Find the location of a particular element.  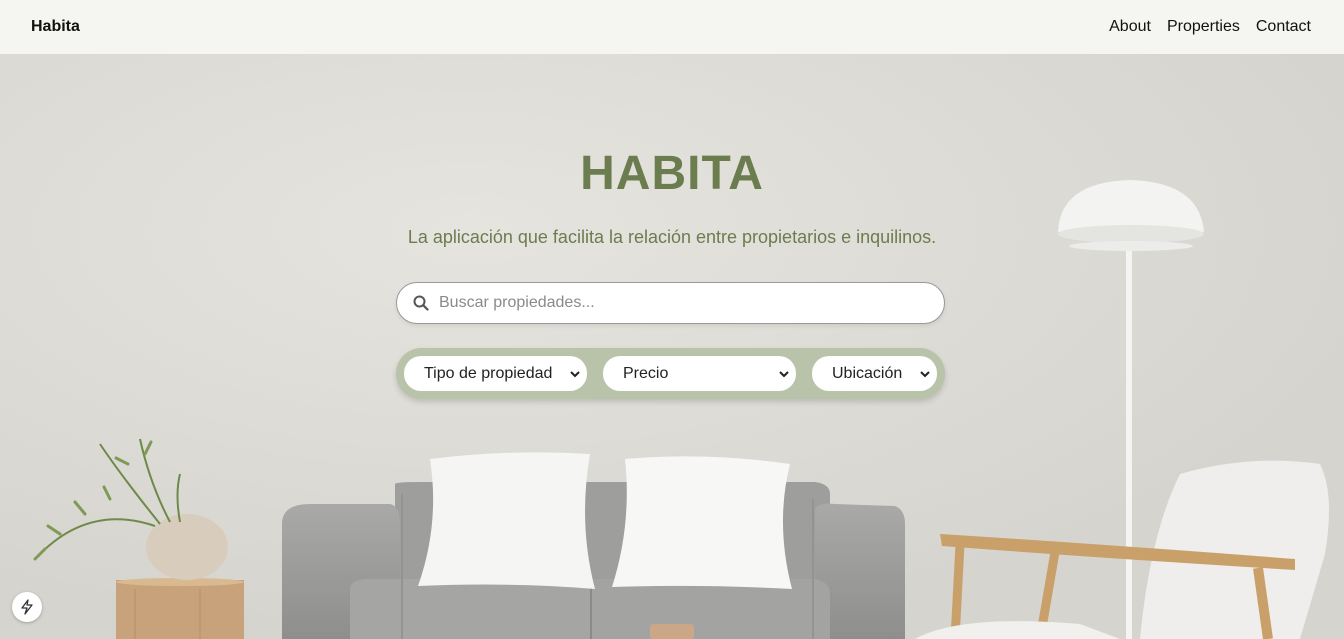

property-type-select: Tipo de propiedad is located at coordinates (495, 373).